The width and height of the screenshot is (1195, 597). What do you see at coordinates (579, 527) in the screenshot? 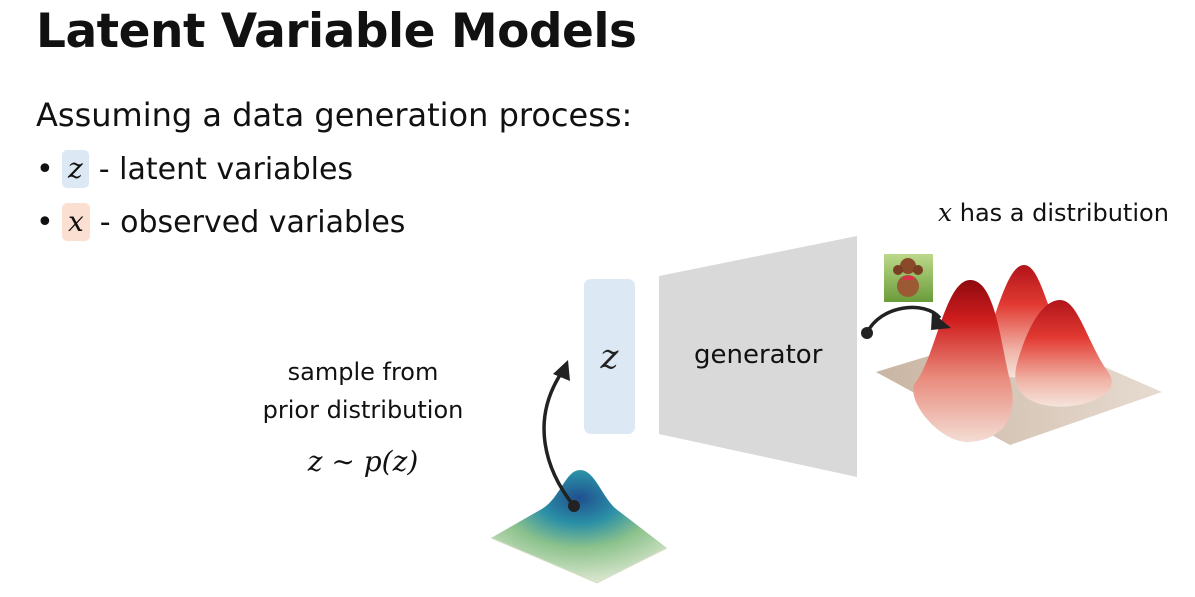
I see `prior-distribution-surface` at bounding box center [579, 527].